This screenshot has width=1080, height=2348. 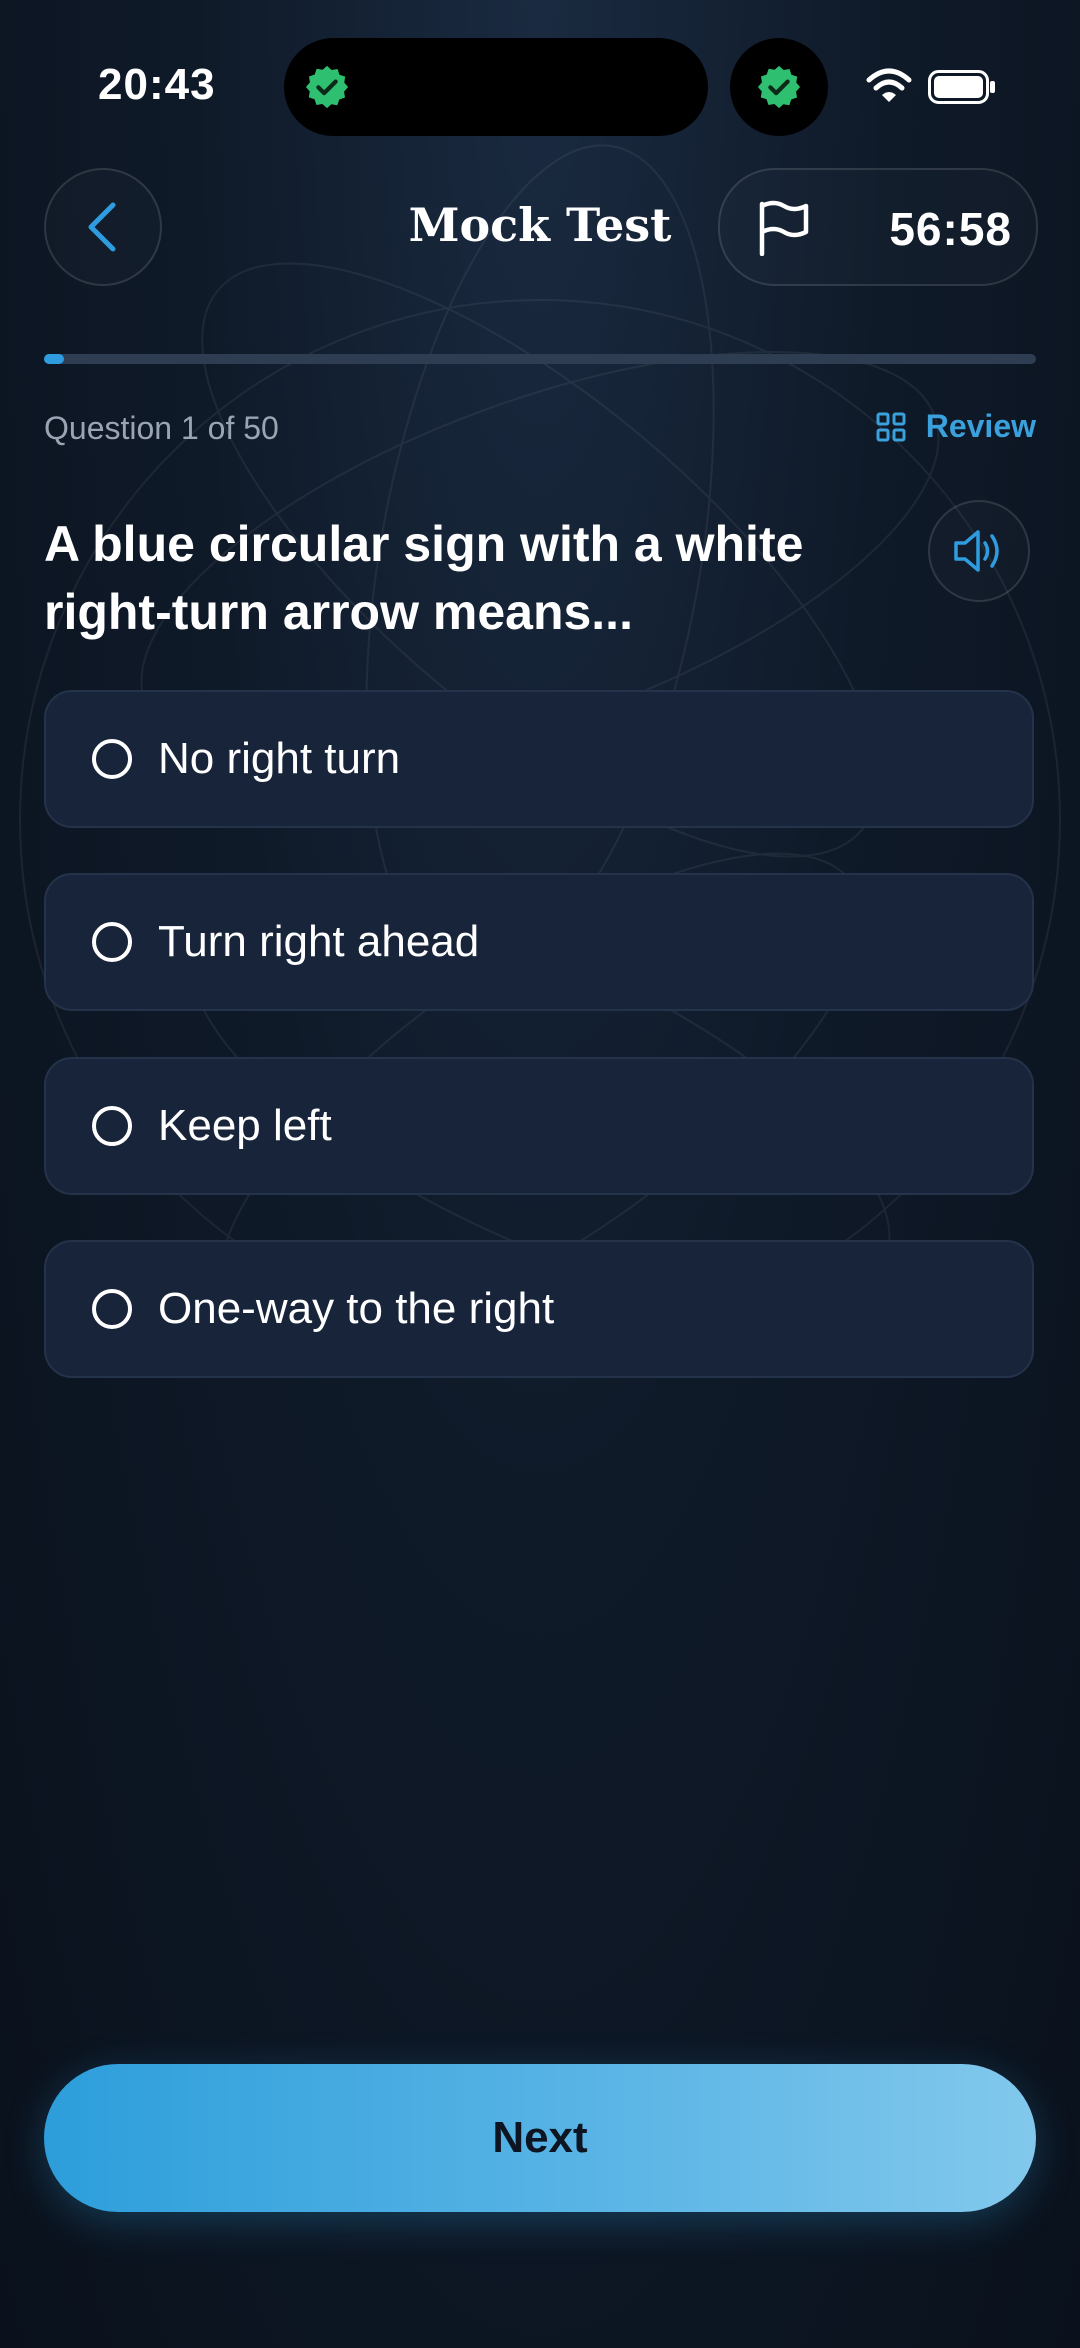 I want to click on dynamic-island, so click(x=496, y=87).